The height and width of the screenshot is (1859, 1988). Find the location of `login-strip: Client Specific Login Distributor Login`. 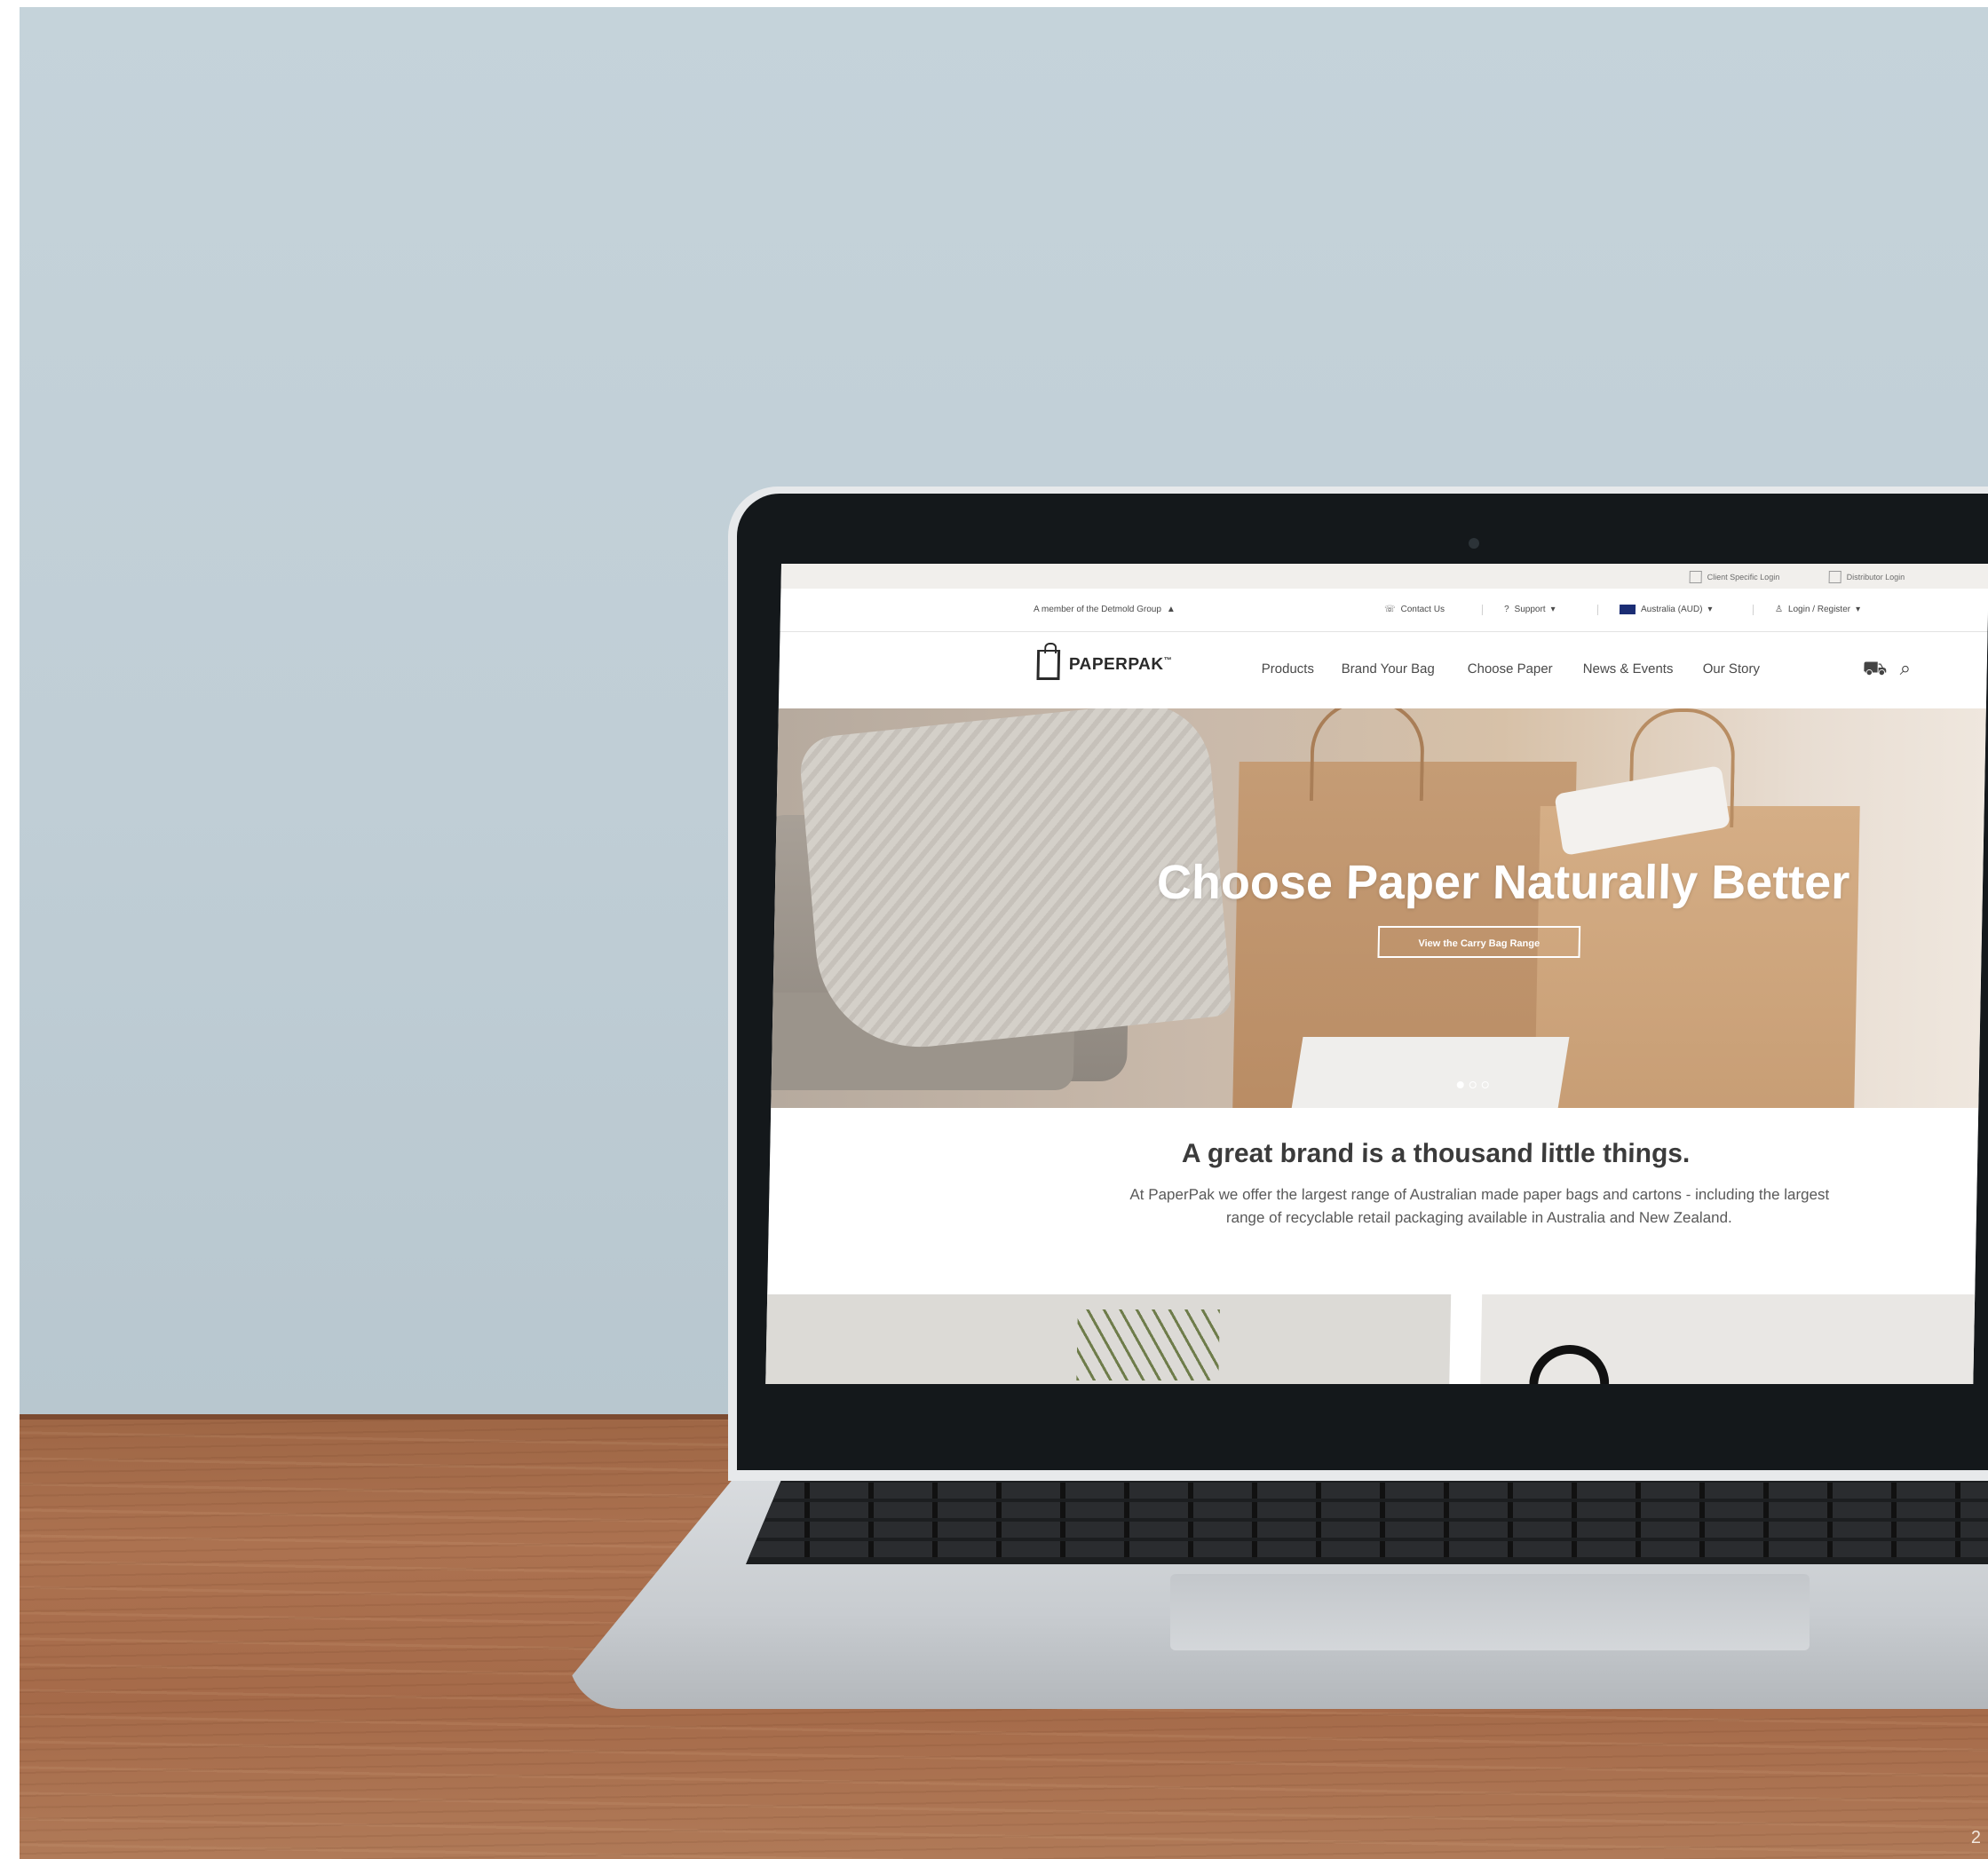

login-strip: Client Specific Login Distributor Login is located at coordinates (1384, 576).